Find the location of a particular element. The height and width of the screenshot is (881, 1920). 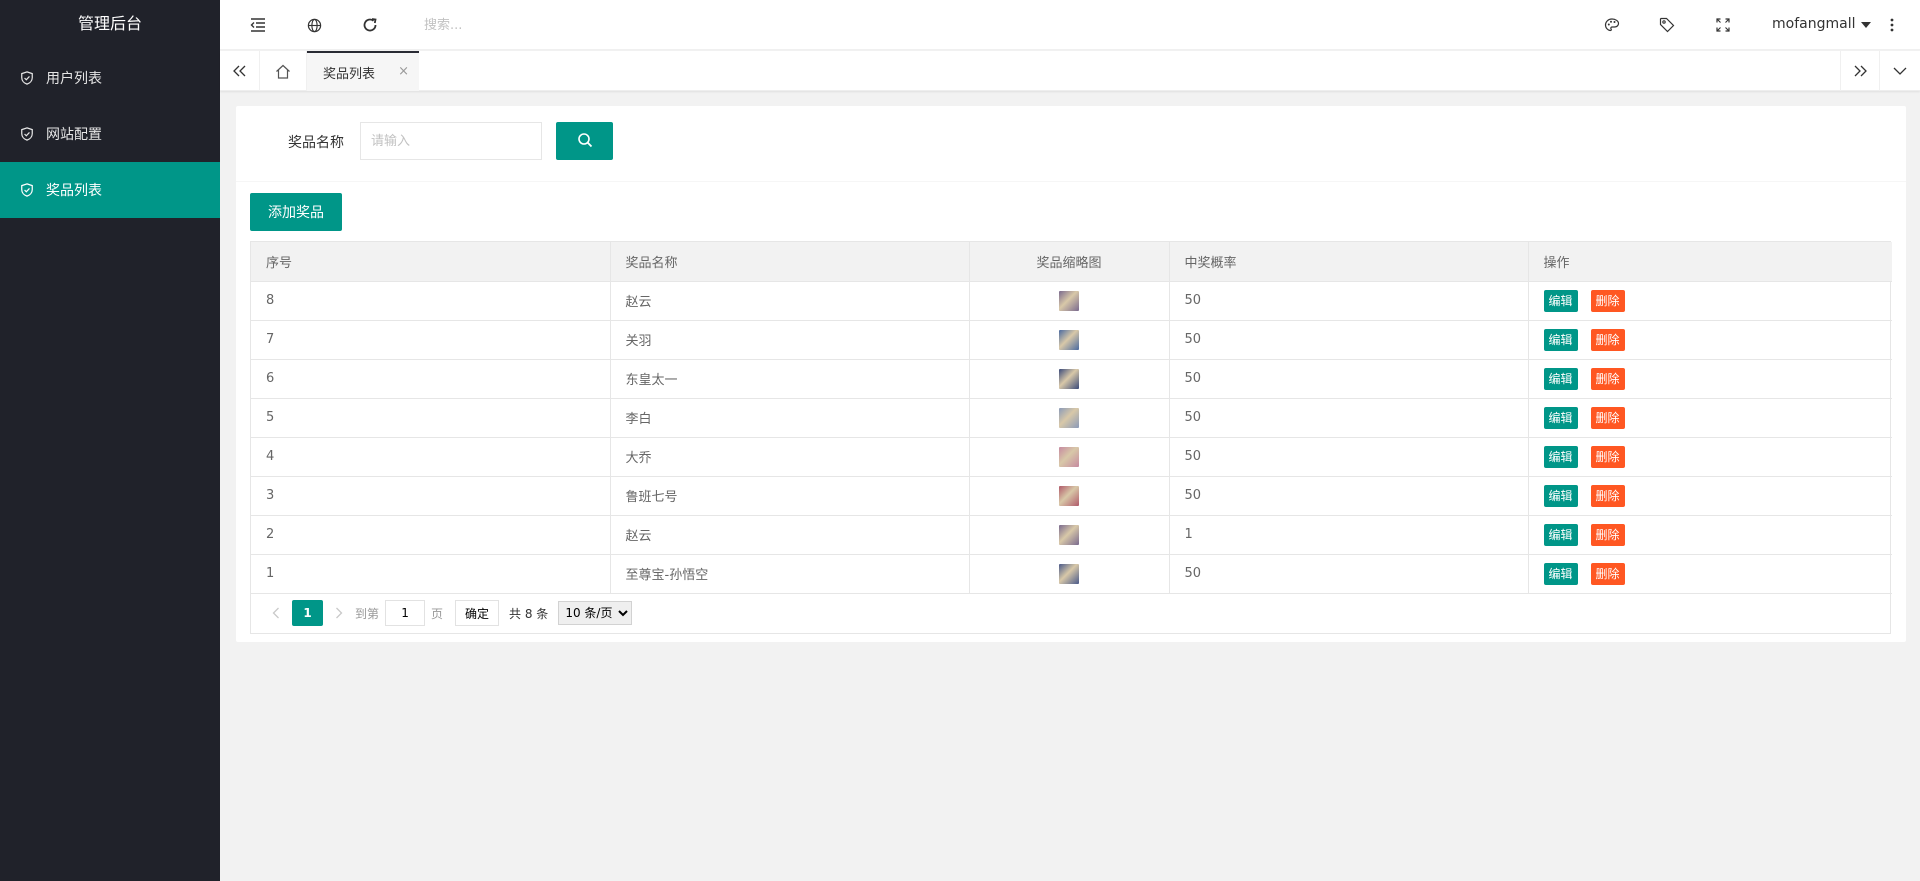

home-icon is located at coordinates (283, 71).